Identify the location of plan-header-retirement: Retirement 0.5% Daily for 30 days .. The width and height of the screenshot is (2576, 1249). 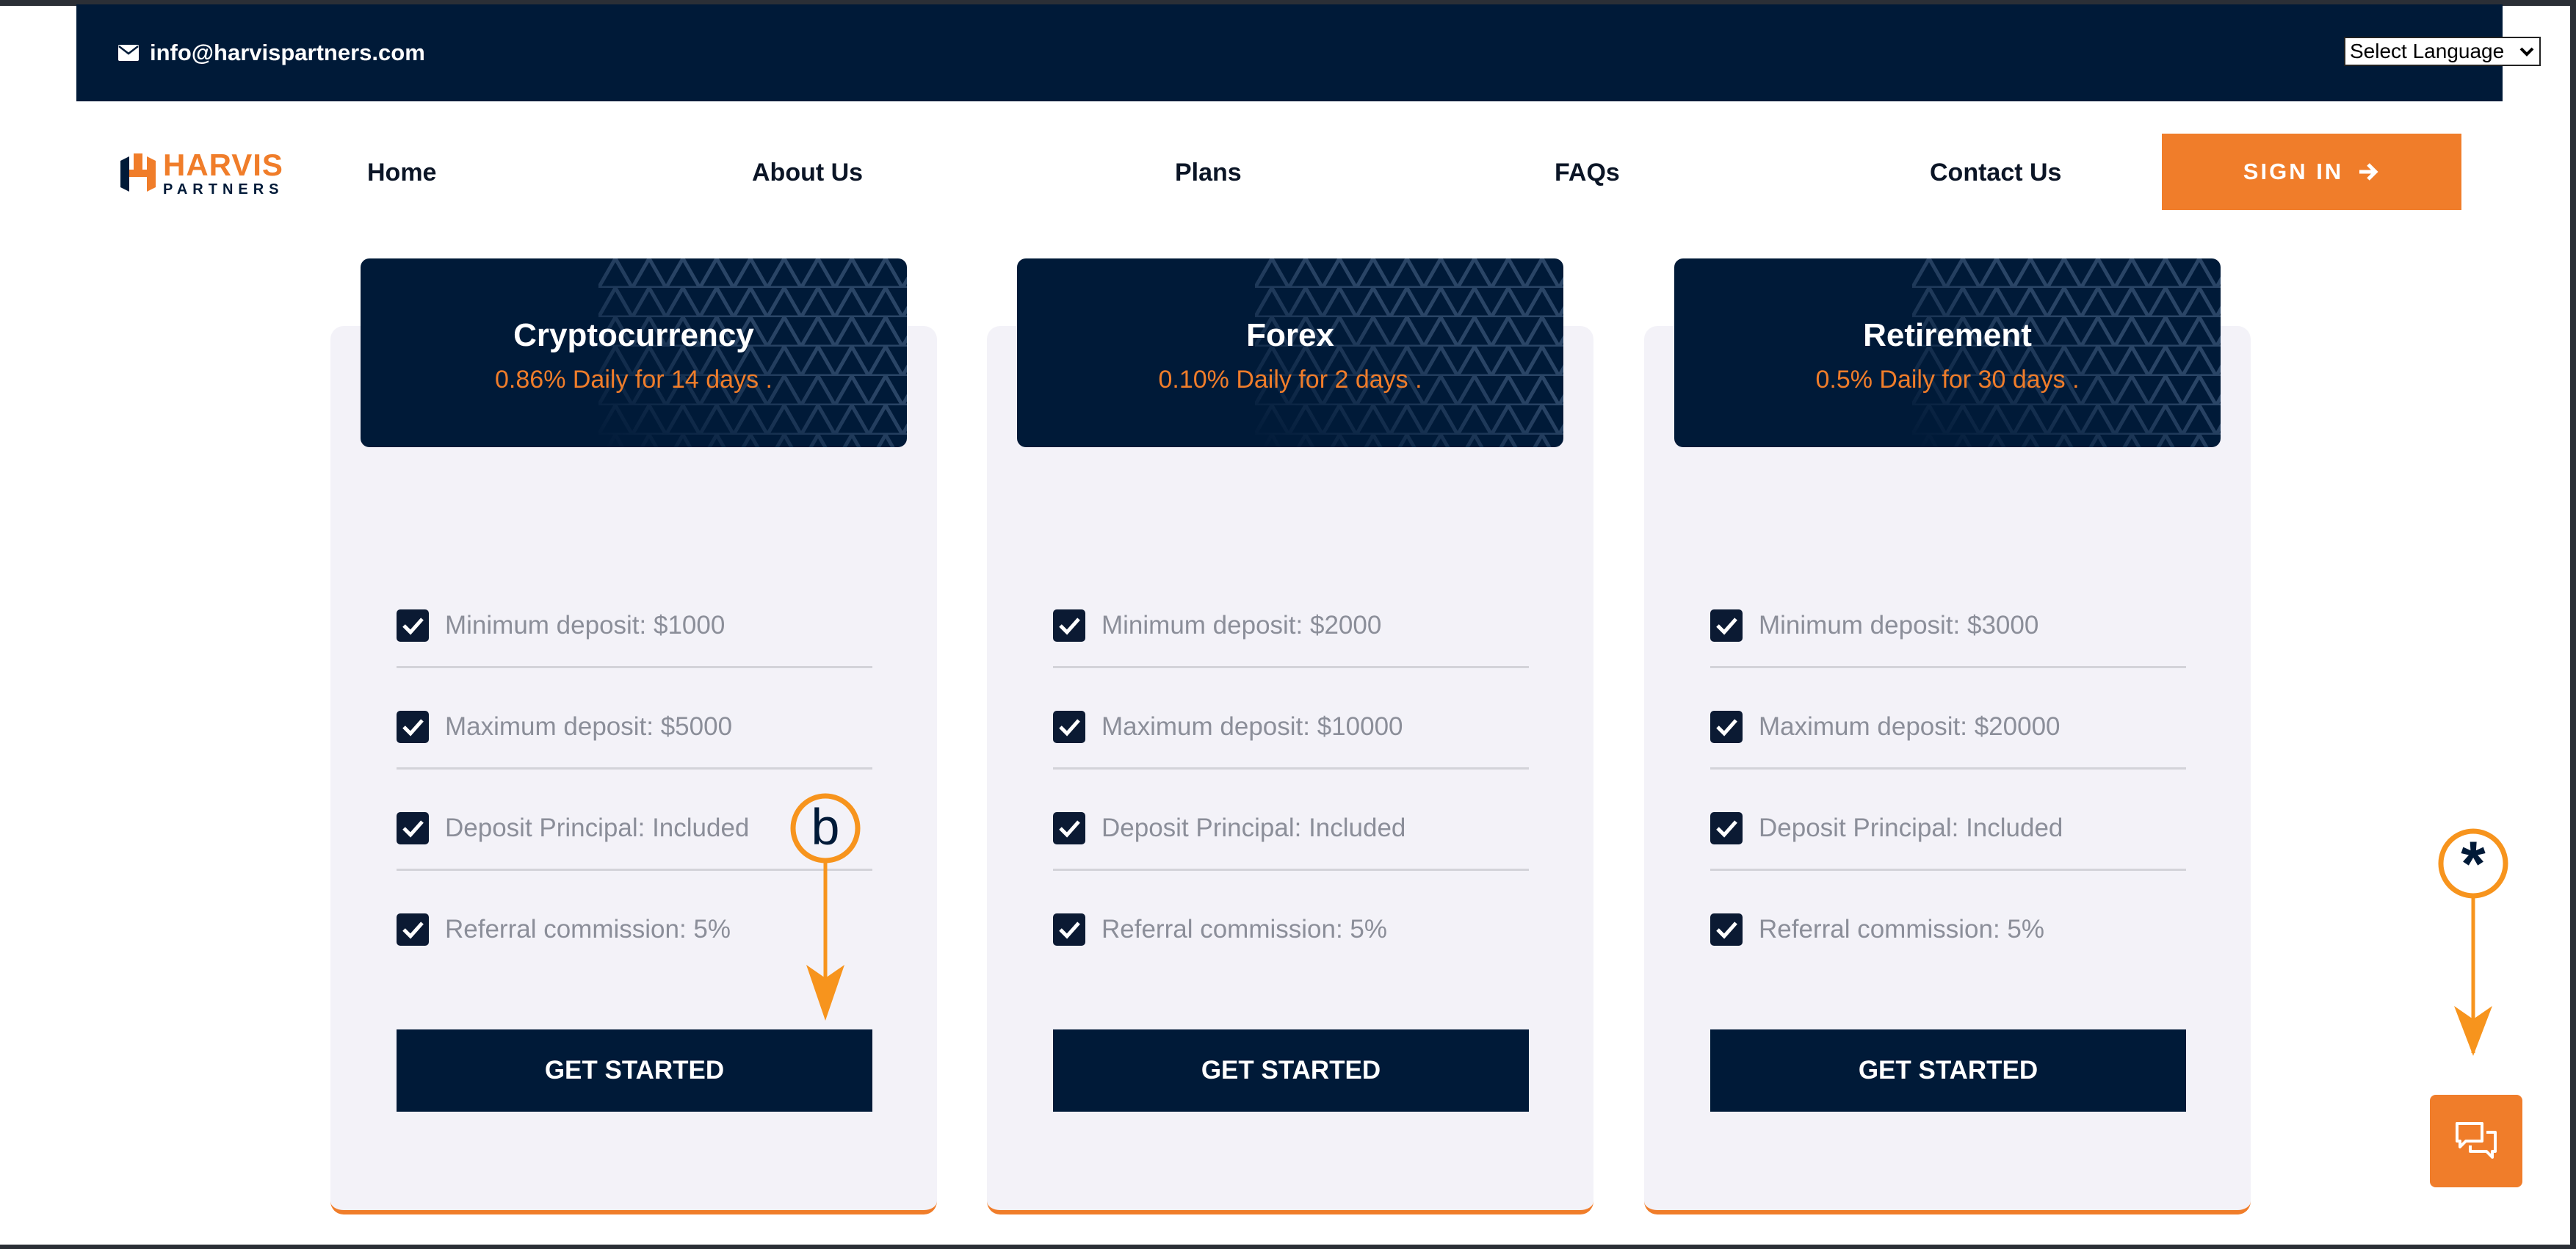
(1947, 353).